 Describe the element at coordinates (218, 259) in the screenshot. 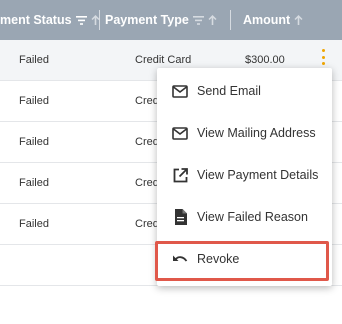

I see `menu-item-label: Revoke` at that location.